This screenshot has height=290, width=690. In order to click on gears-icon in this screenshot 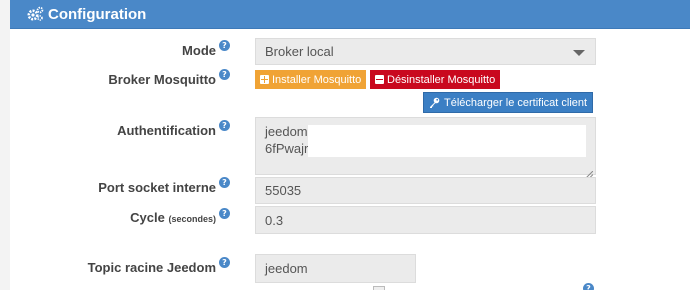, I will do `click(35, 14)`.